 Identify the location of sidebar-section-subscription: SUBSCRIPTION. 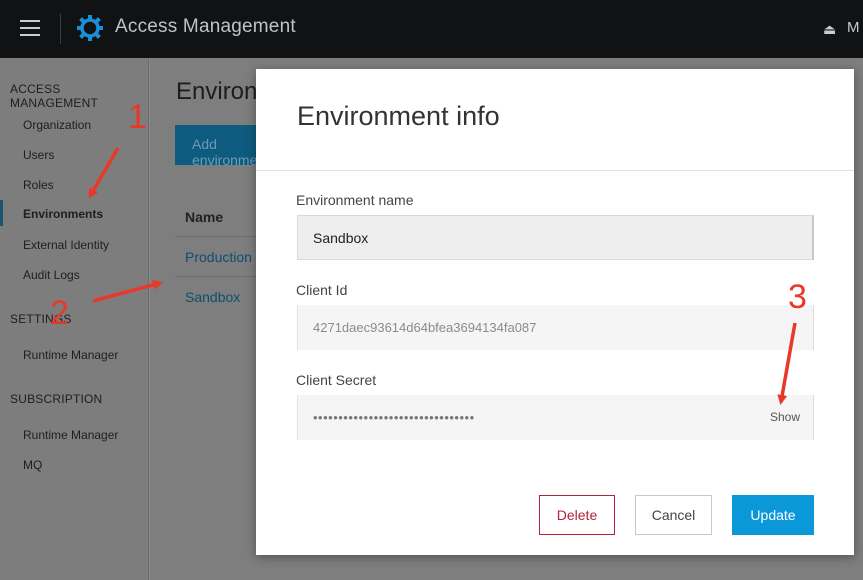
(56, 399).